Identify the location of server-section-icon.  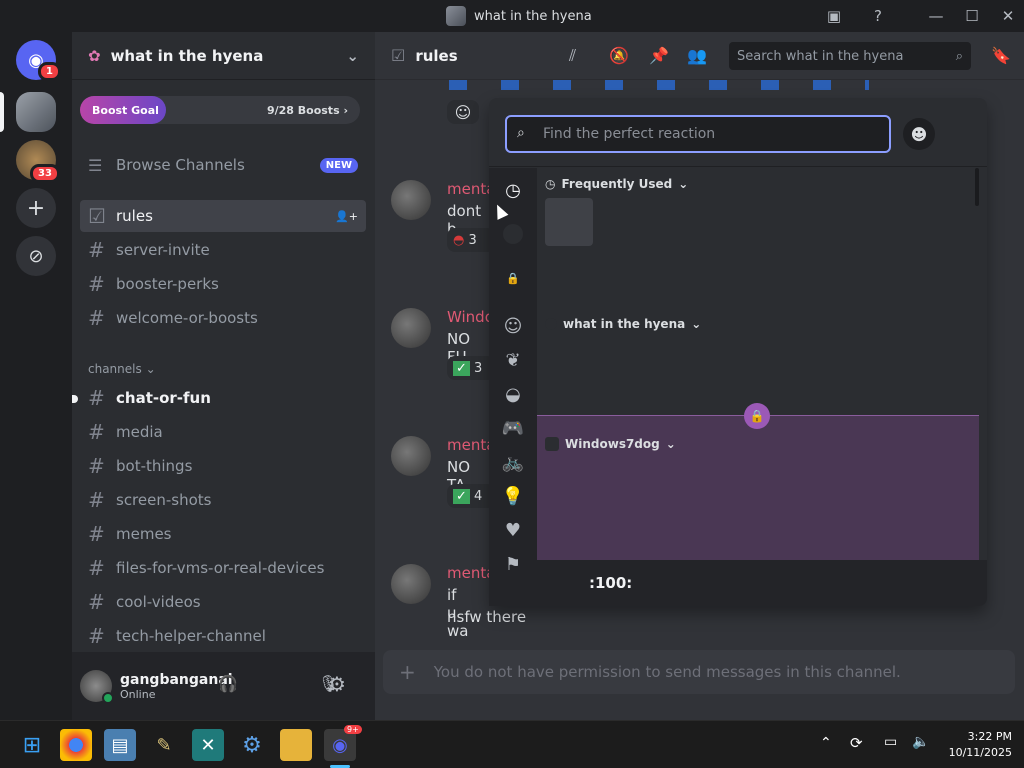
(552, 444).